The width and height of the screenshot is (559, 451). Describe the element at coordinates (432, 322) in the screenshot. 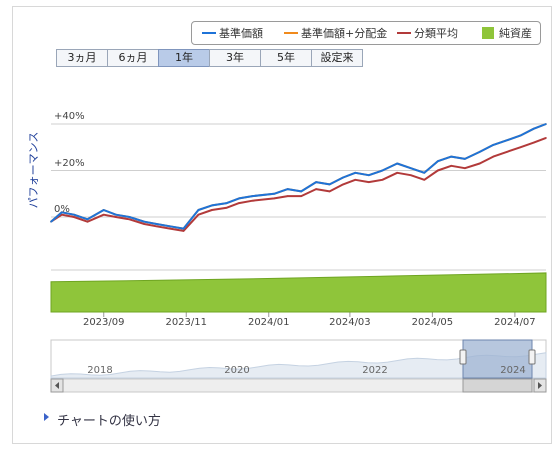

I see `x-tick-label-4: 2024/05` at that location.